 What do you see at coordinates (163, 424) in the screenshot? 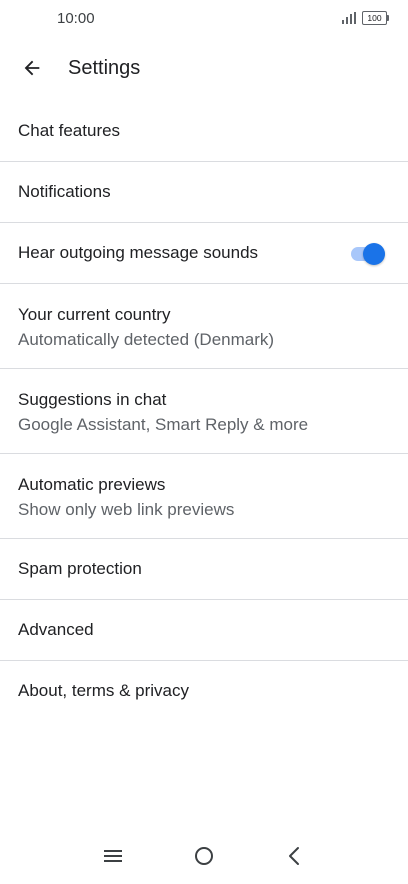
I see `setting-subtitle: Google Assistant, Smart Reply & more` at bounding box center [163, 424].